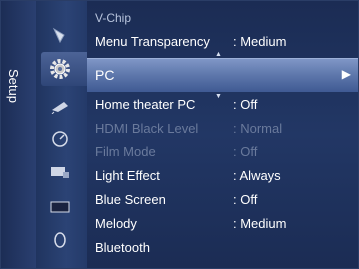 This screenshot has height=269, width=359. I want to click on side-tab-label: Setup, so click(13, 86).